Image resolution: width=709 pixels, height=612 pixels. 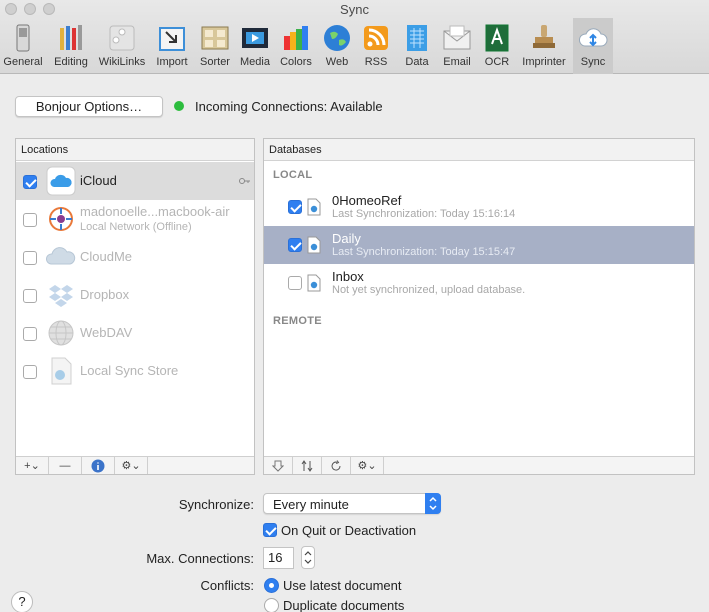 I want to click on cloud-sync-icon, so click(x=593, y=37).